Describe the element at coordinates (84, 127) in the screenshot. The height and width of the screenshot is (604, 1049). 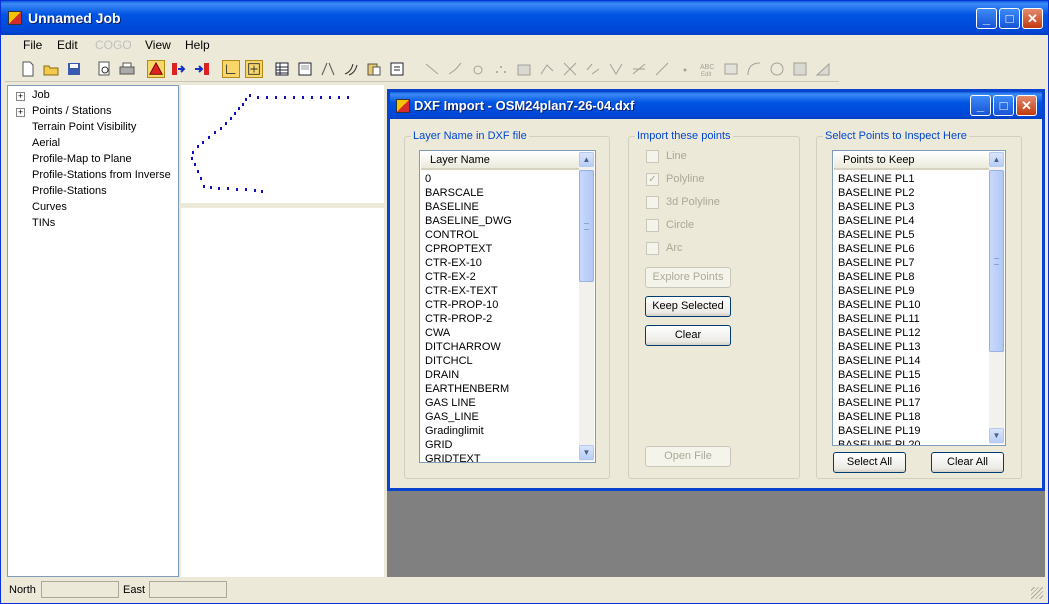
I see `tree-item-terrain-point-visibility: Terrain Point Visibility` at that location.